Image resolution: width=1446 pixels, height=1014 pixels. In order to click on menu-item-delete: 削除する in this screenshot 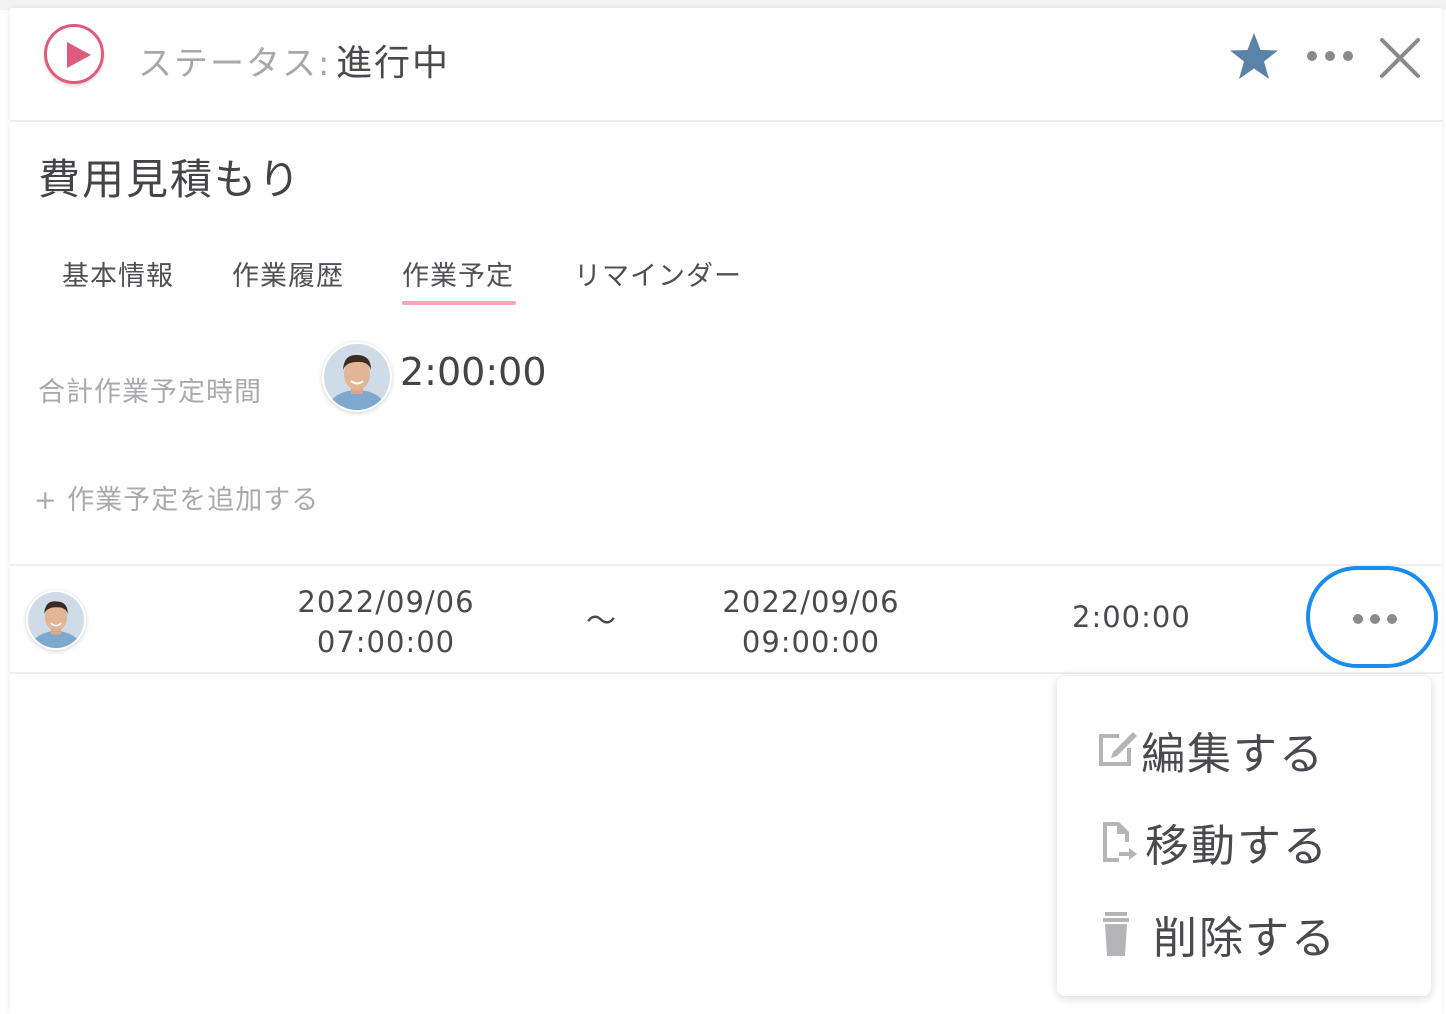, I will do `click(1255, 932)`.